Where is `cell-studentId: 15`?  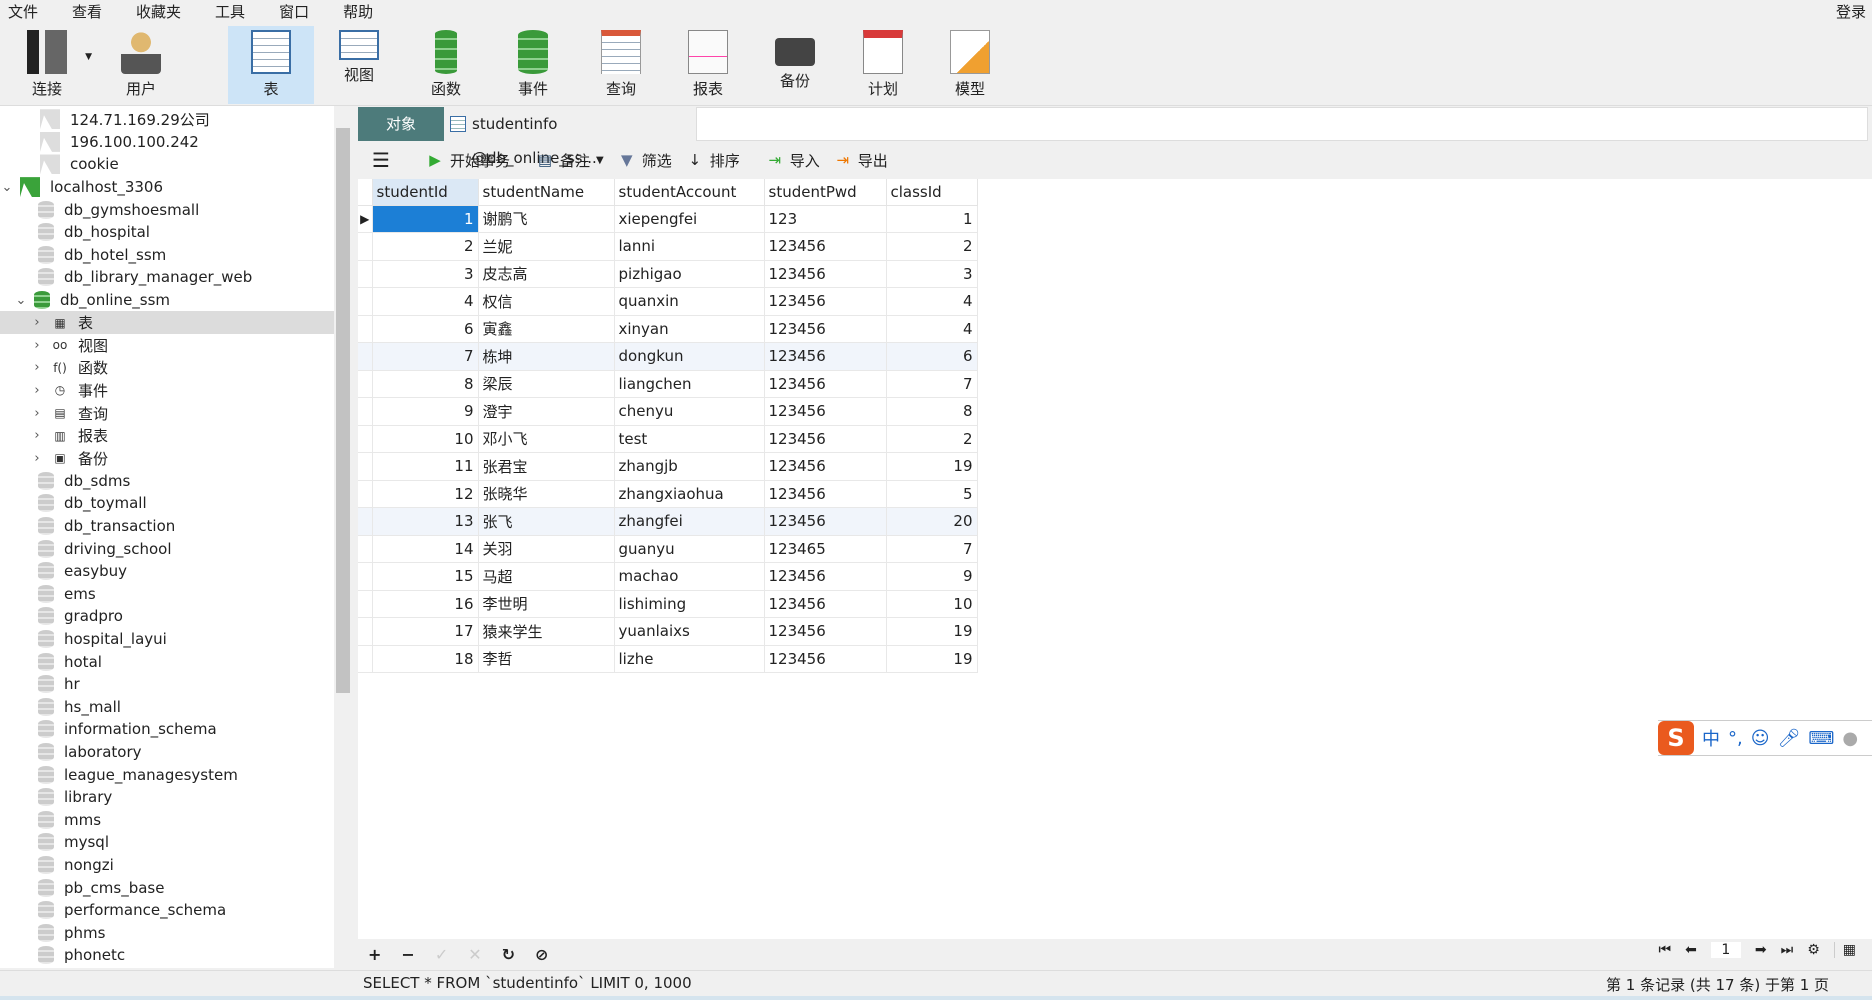 cell-studentId: 15 is located at coordinates (425, 576).